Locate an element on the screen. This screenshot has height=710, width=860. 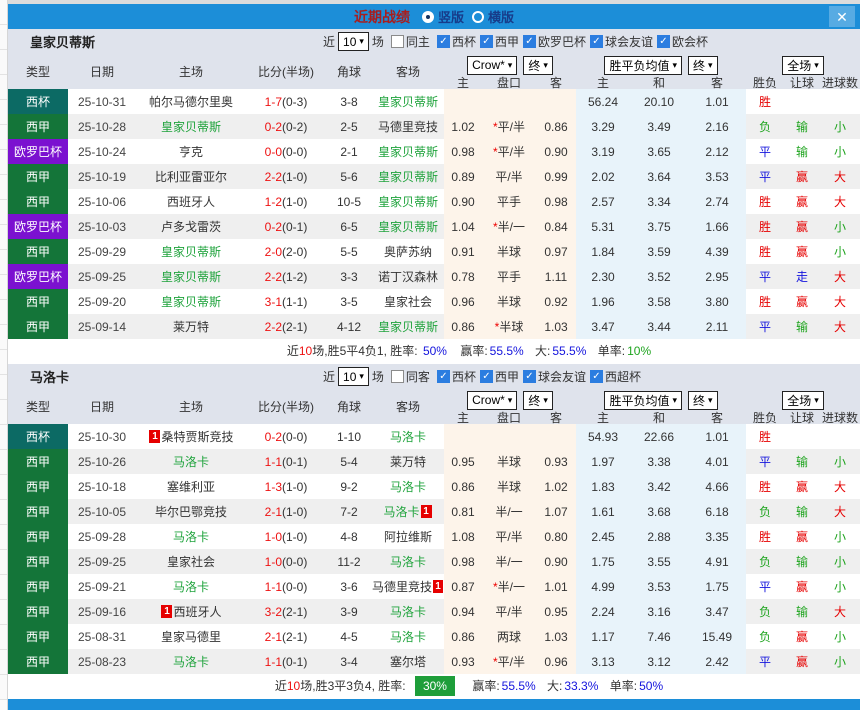
handicap-result: 赢 is located at coordinates (801, 587).